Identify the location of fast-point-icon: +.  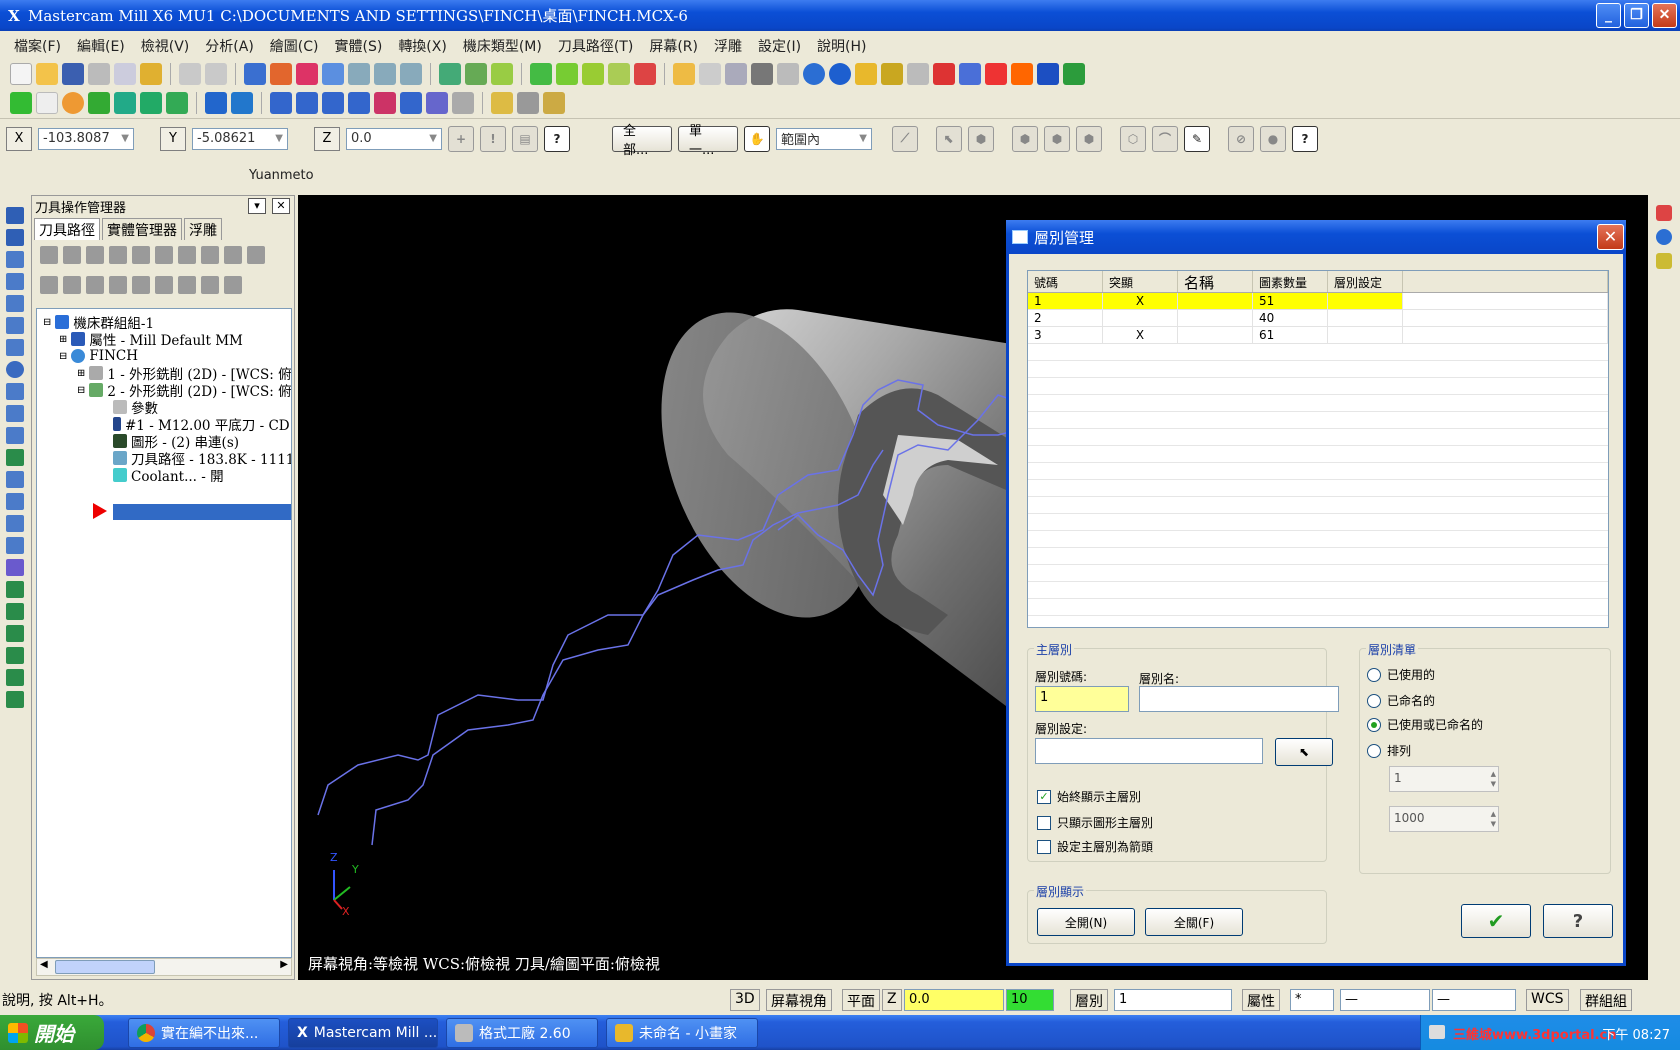
(461, 138).